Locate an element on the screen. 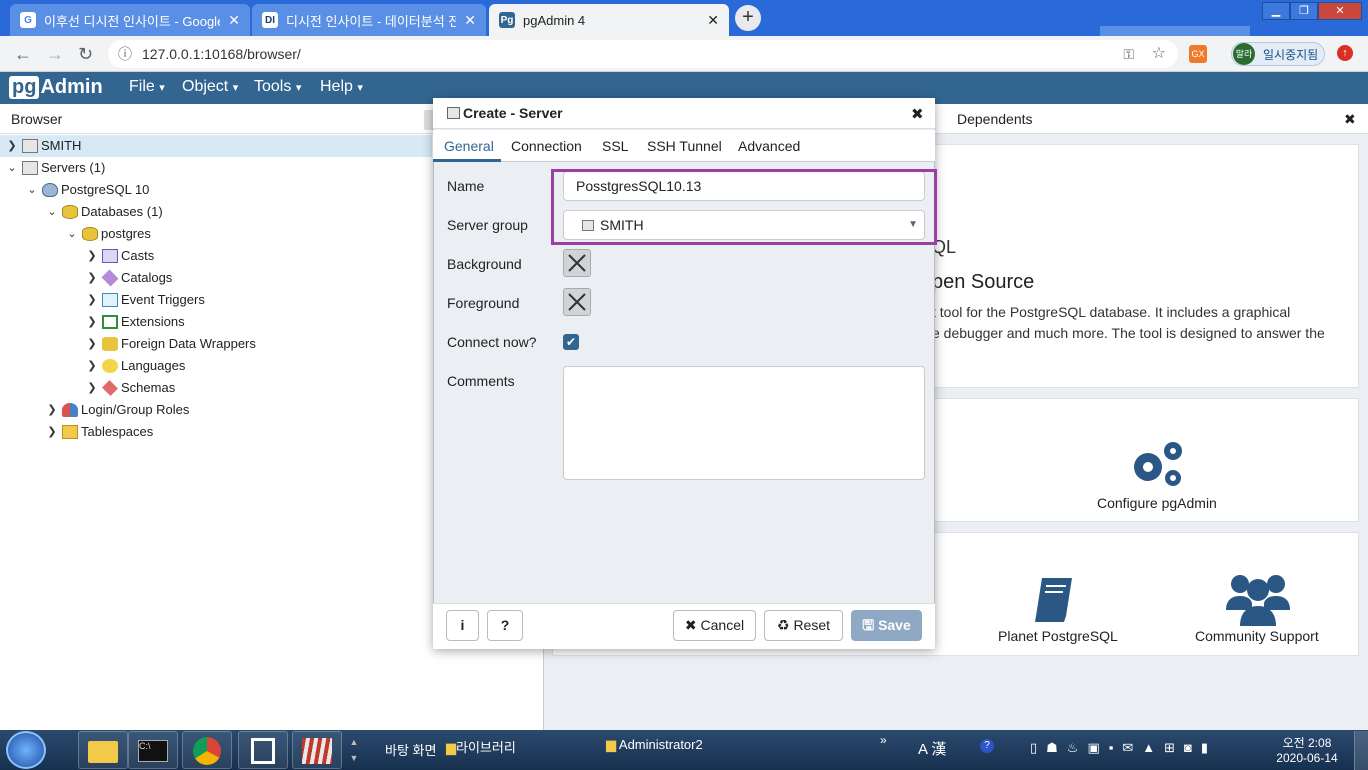 The image size is (1368, 770). background-color-picker is located at coordinates (577, 263).